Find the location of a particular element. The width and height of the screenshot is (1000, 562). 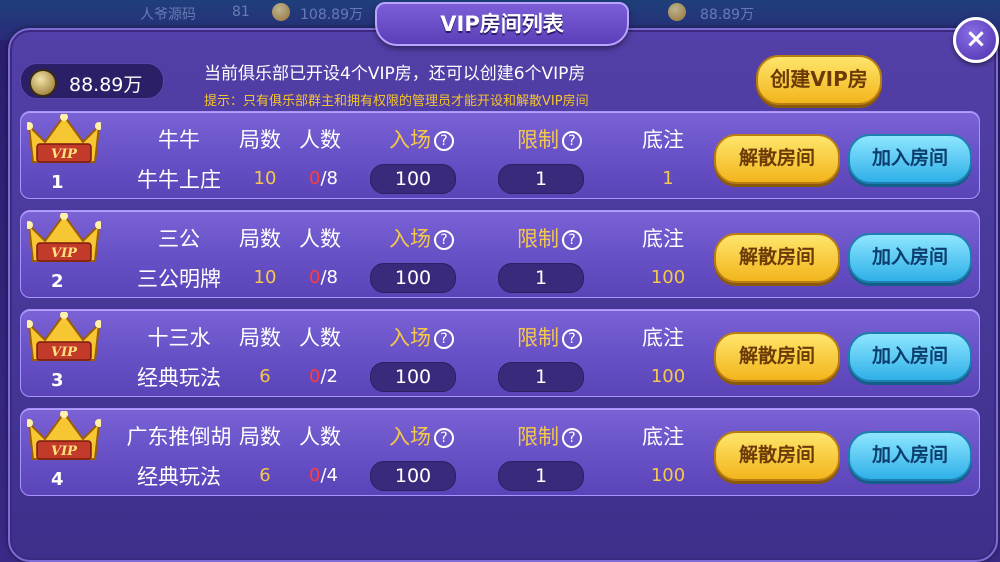

balance-amount: 88.89万 is located at coordinates (106, 85).